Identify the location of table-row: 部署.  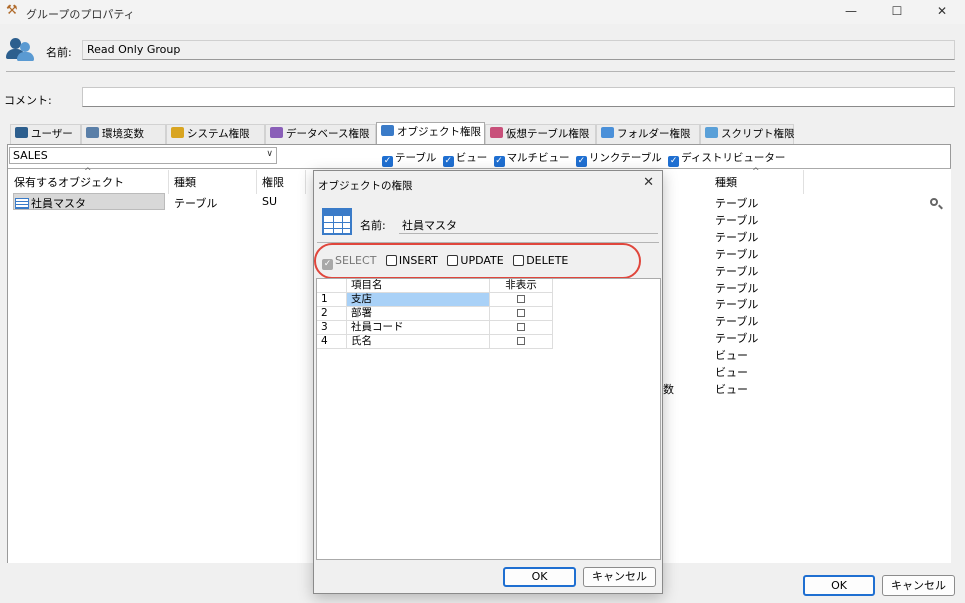
(418, 314).